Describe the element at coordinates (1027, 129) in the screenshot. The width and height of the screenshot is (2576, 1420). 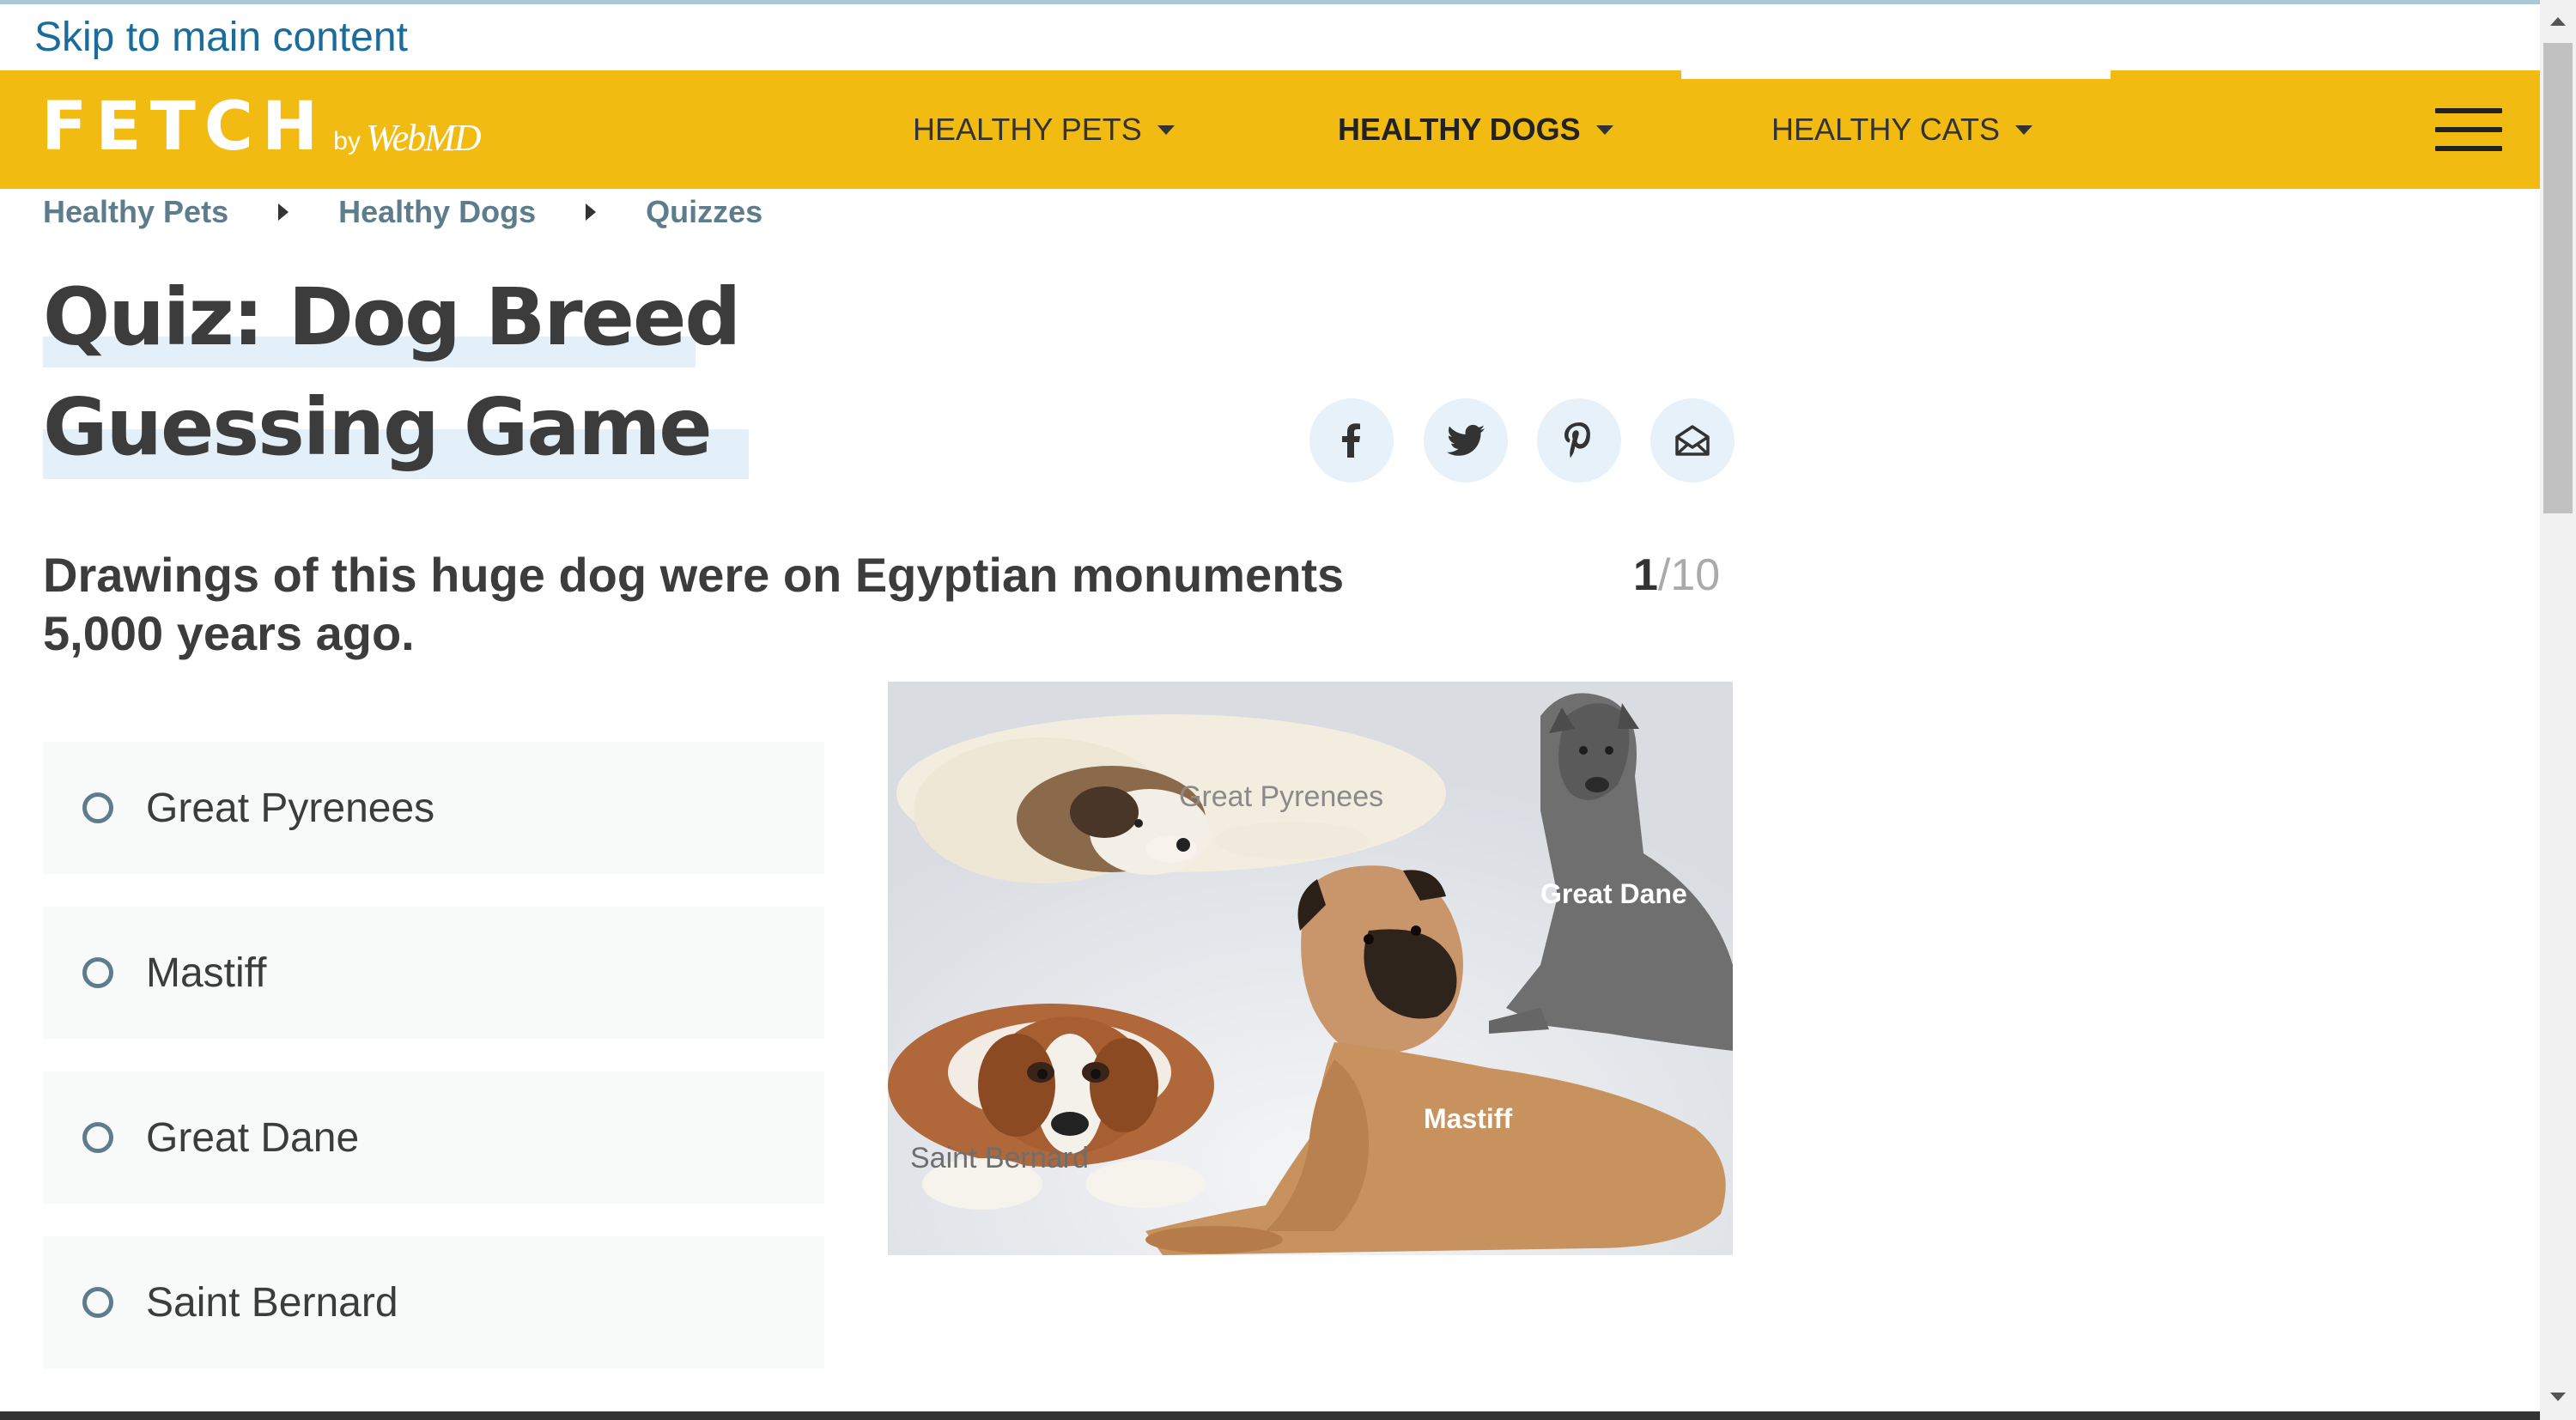
I see `nav-label: HEALTHY PETS` at that location.